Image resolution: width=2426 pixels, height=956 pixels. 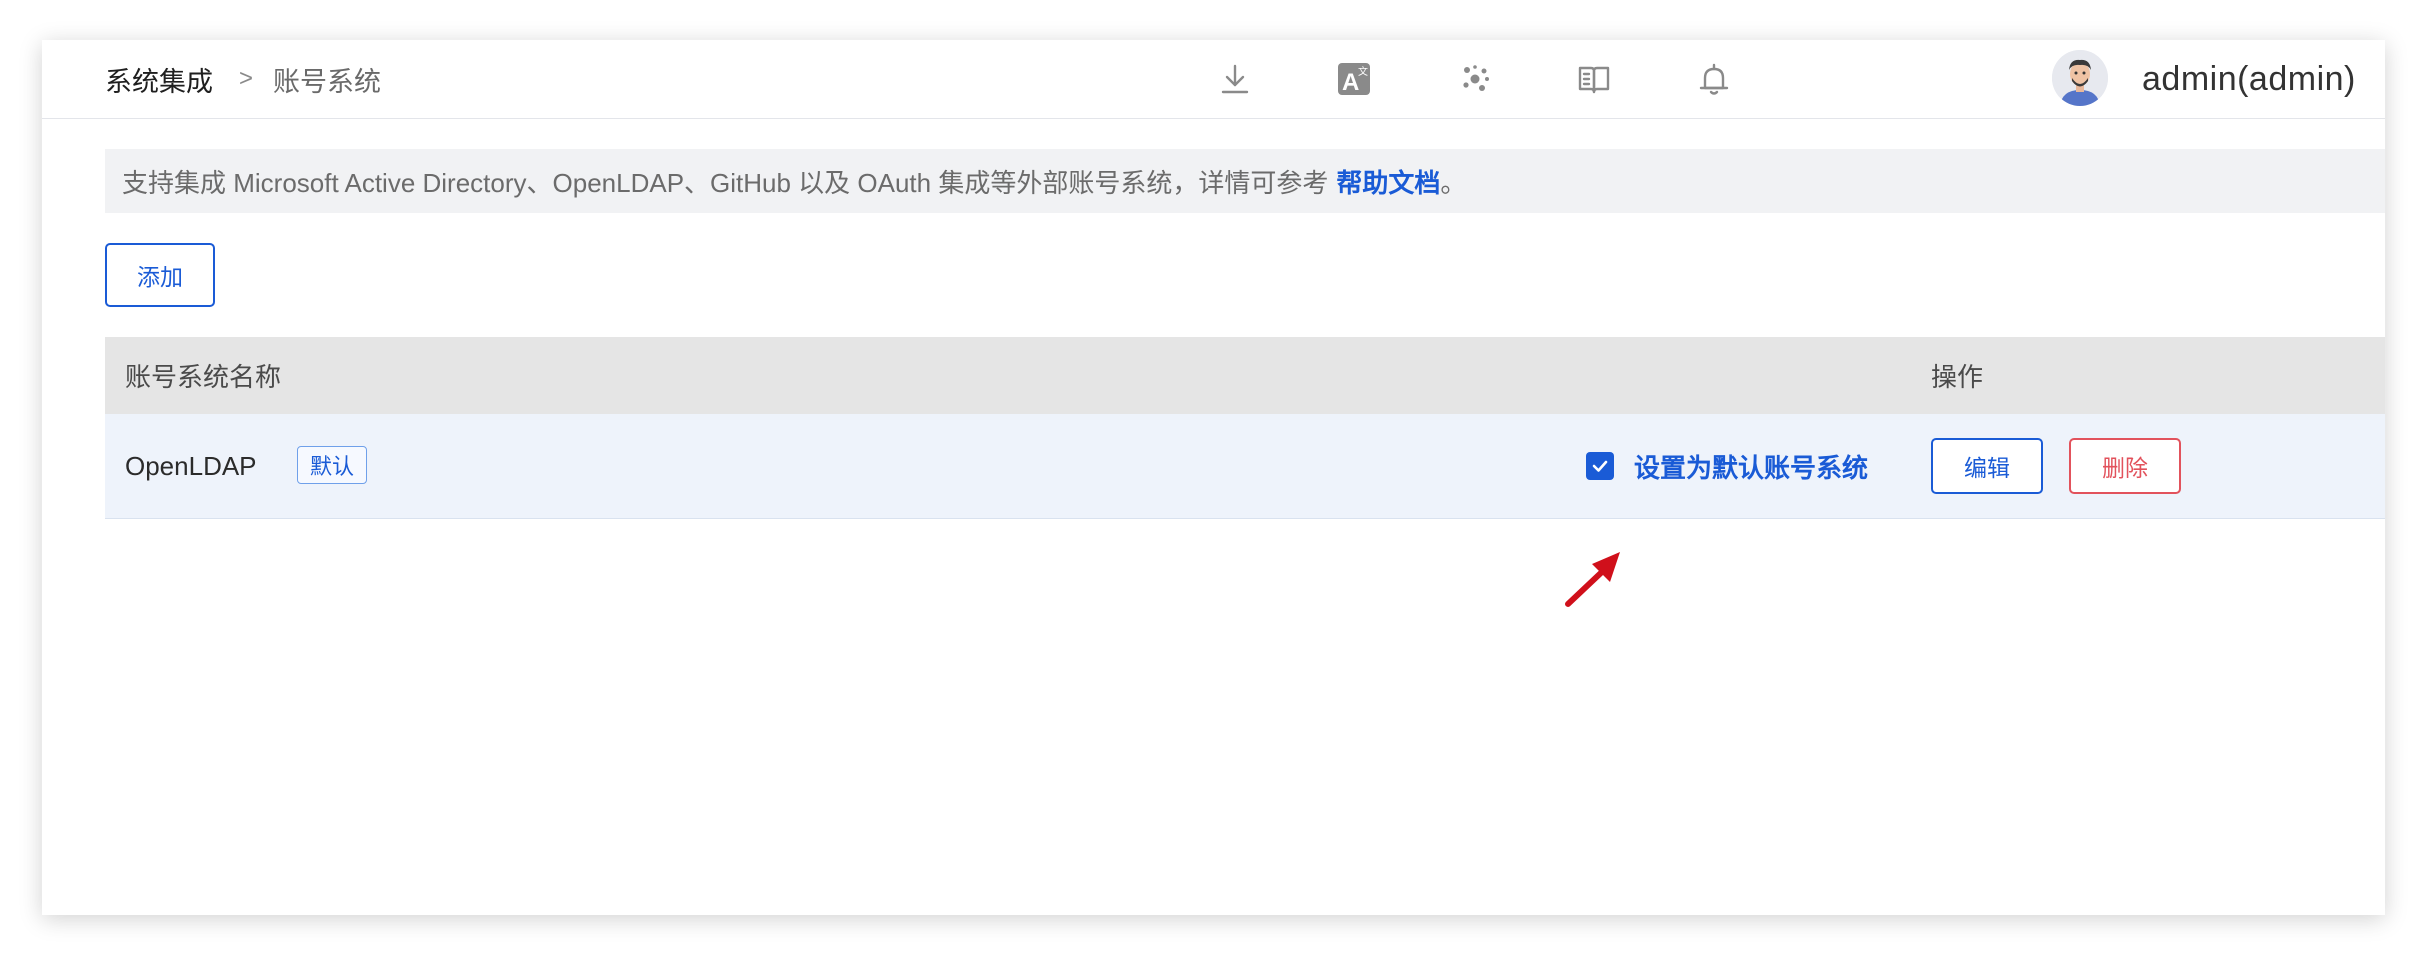 I want to click on breadcrumb: 系统集成 > 账号系统, so click(x=243, y=79).